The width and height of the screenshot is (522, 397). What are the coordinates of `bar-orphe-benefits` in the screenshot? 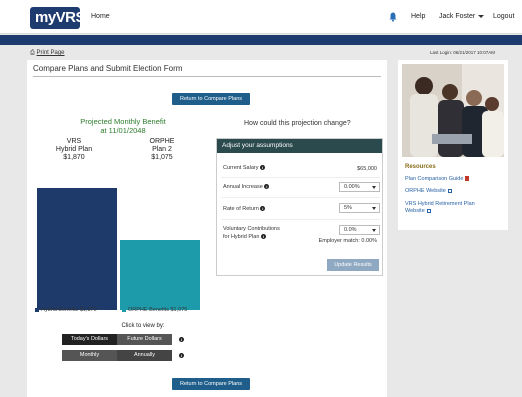 It's located at (160, 275).